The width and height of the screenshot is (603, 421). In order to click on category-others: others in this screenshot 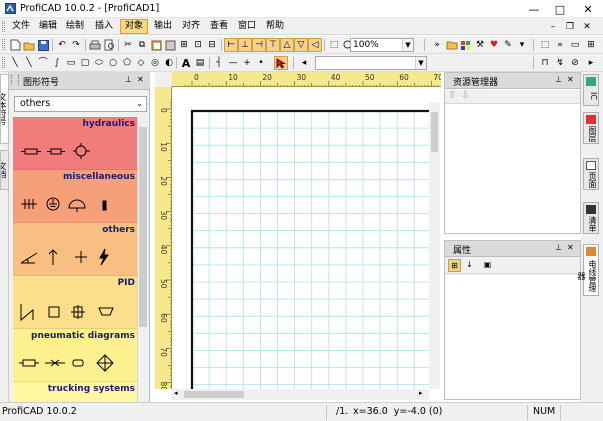, I will do `click(75, 249)`.